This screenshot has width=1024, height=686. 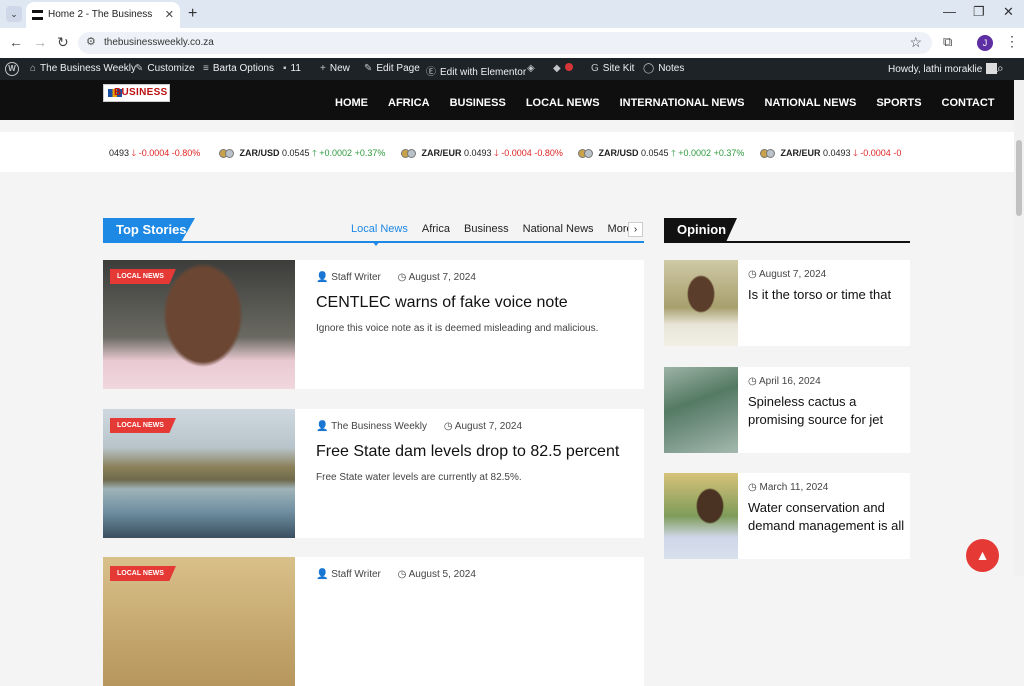 I want to click on google-g-icon: G, so click(x=595, y=68).